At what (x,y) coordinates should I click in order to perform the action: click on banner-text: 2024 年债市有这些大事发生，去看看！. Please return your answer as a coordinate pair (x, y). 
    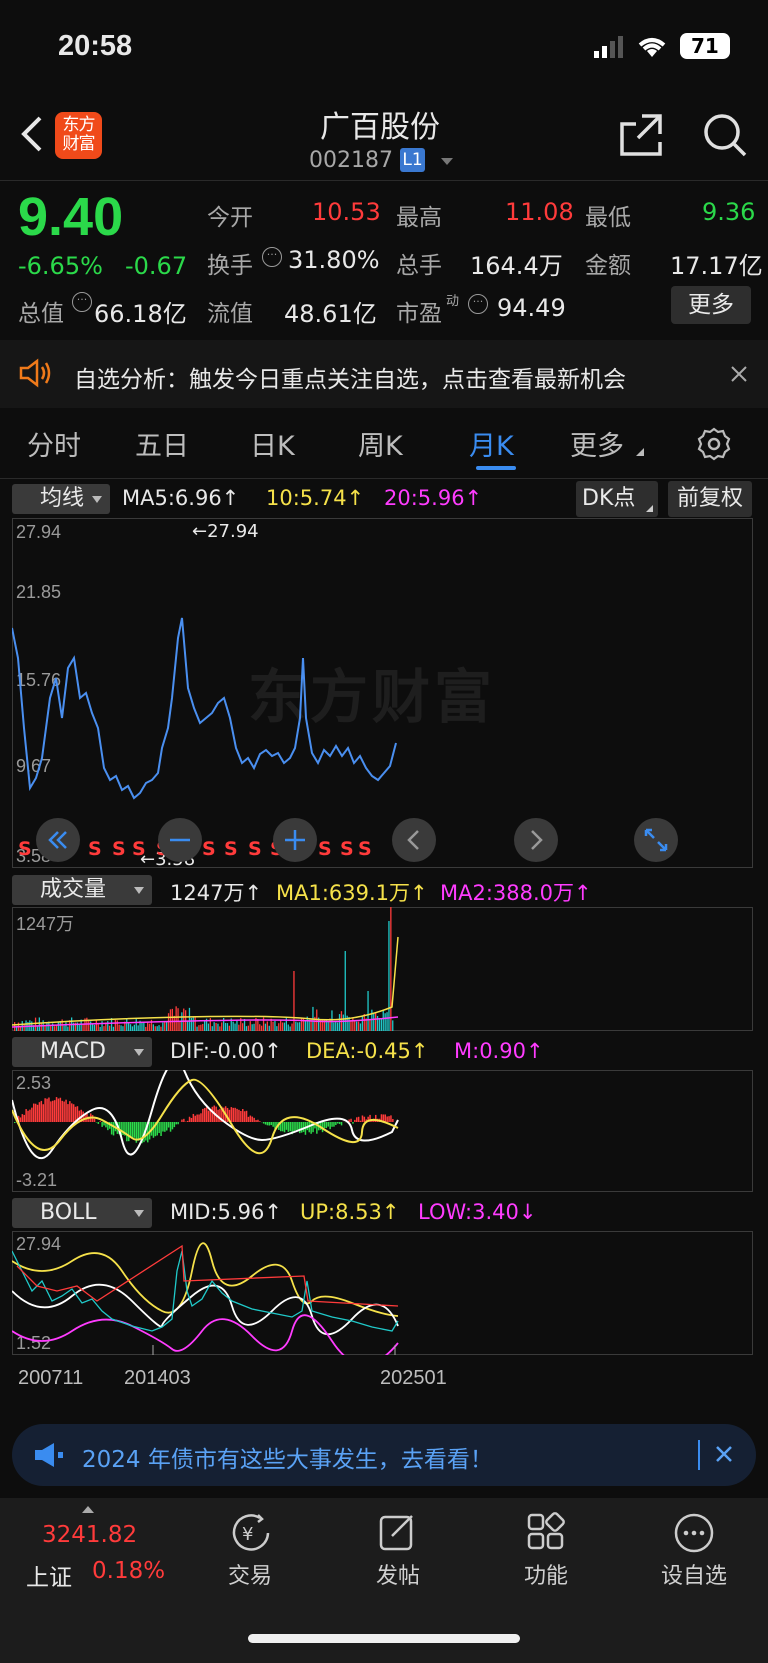
    Looking at the image, I should click on (287, 1457).